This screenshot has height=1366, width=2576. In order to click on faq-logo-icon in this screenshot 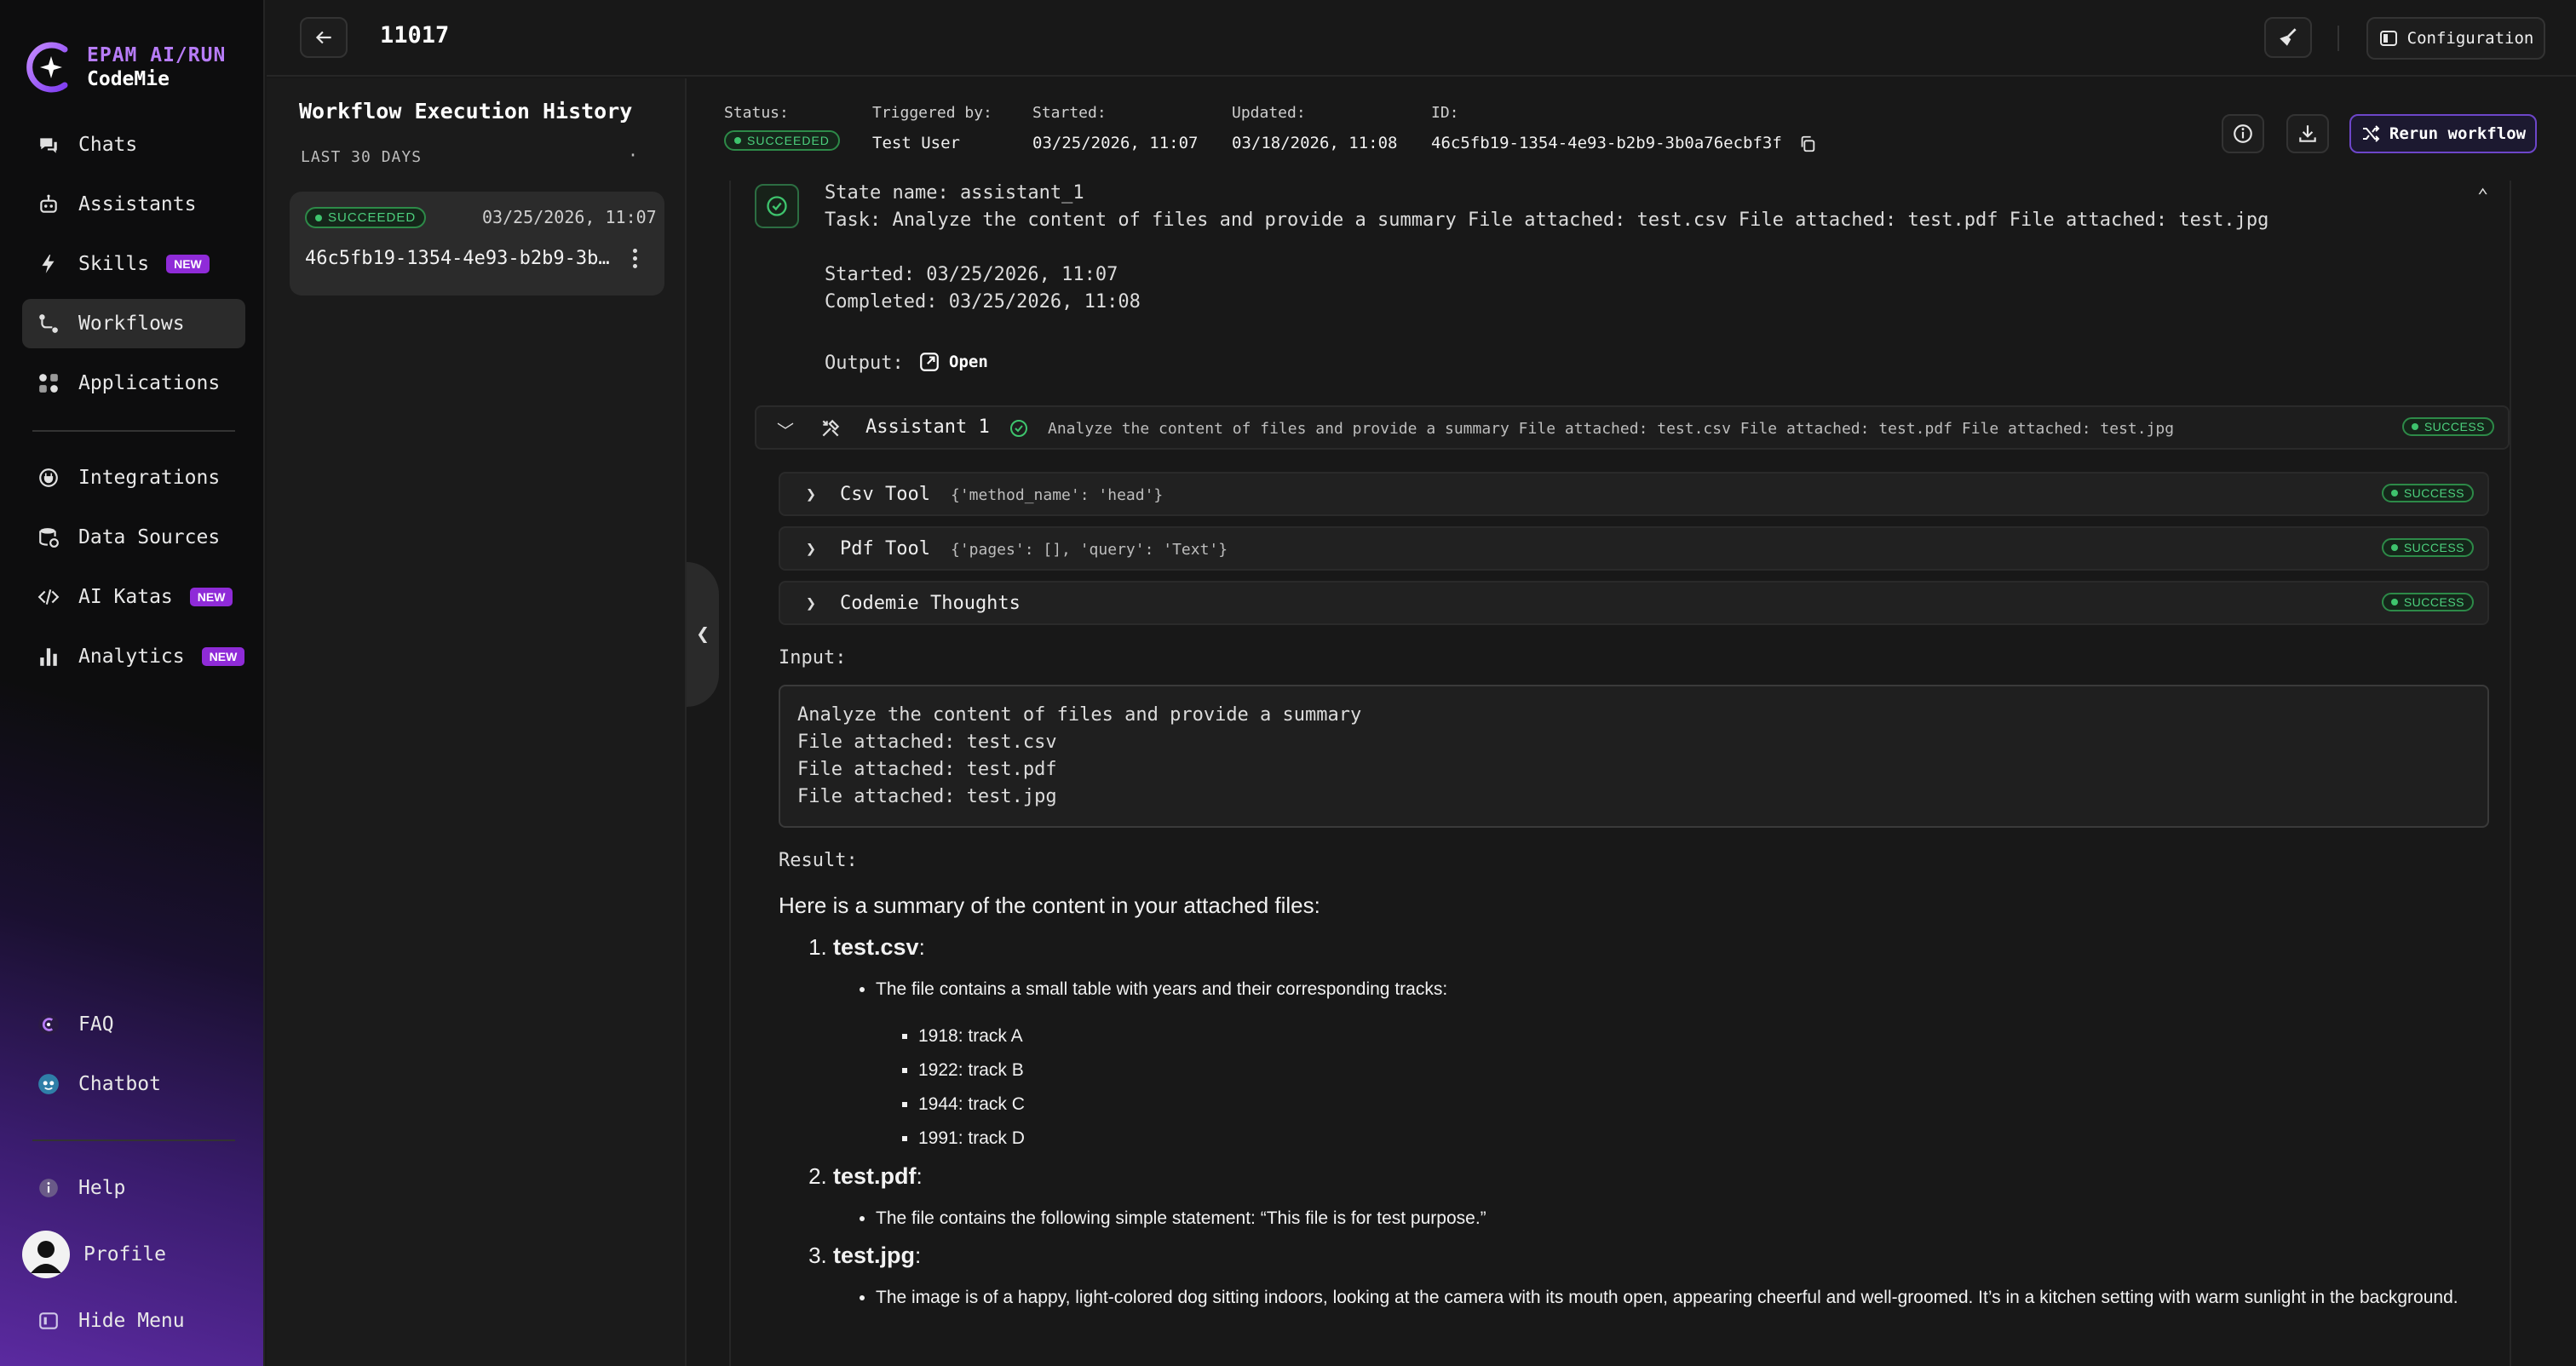, I will do `click(49, 1024)`.